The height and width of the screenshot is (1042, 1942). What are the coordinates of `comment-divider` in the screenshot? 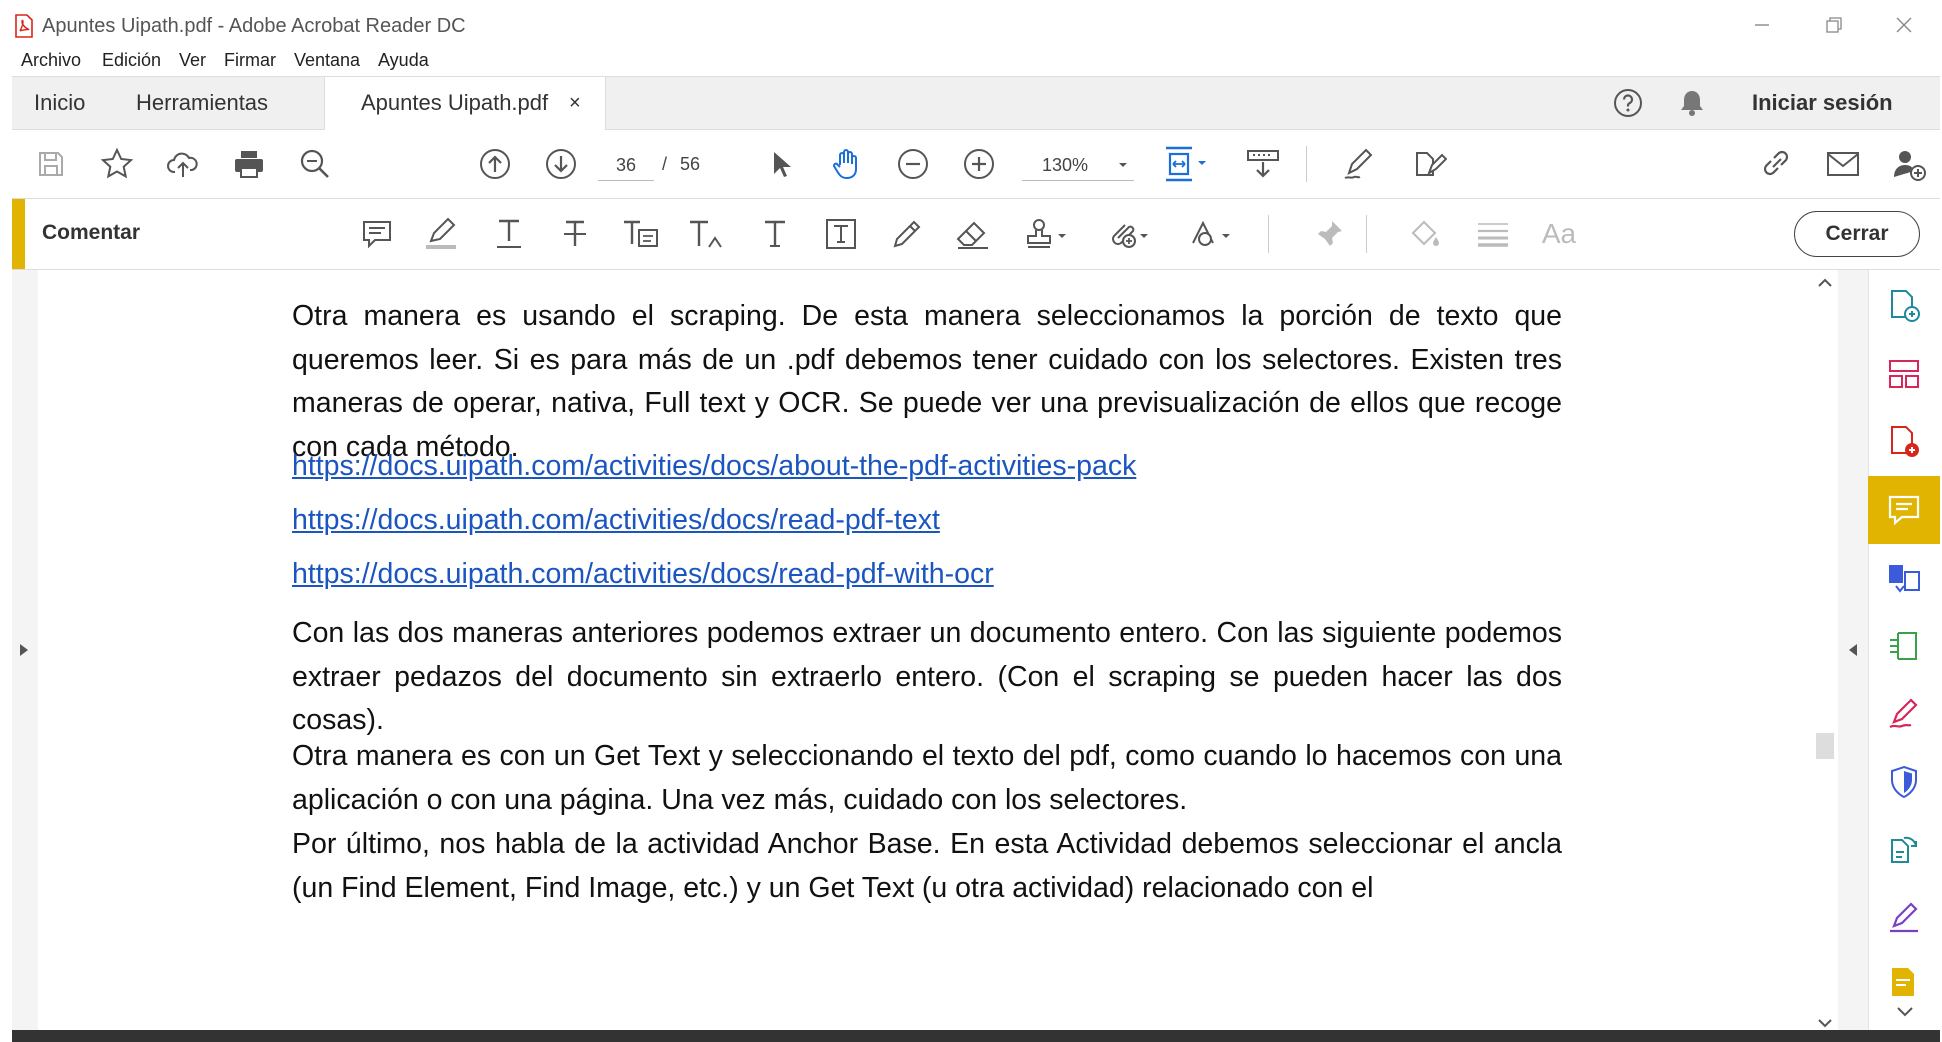 It's located at (1268, 234).